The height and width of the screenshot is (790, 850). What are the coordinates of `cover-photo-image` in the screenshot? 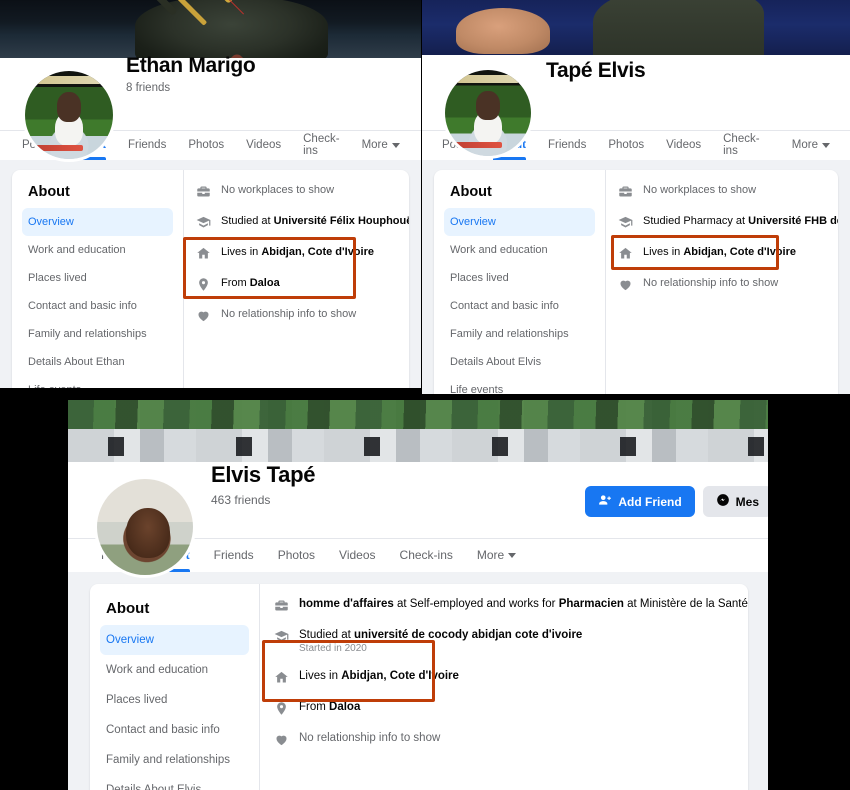 It's located at (636, 27).